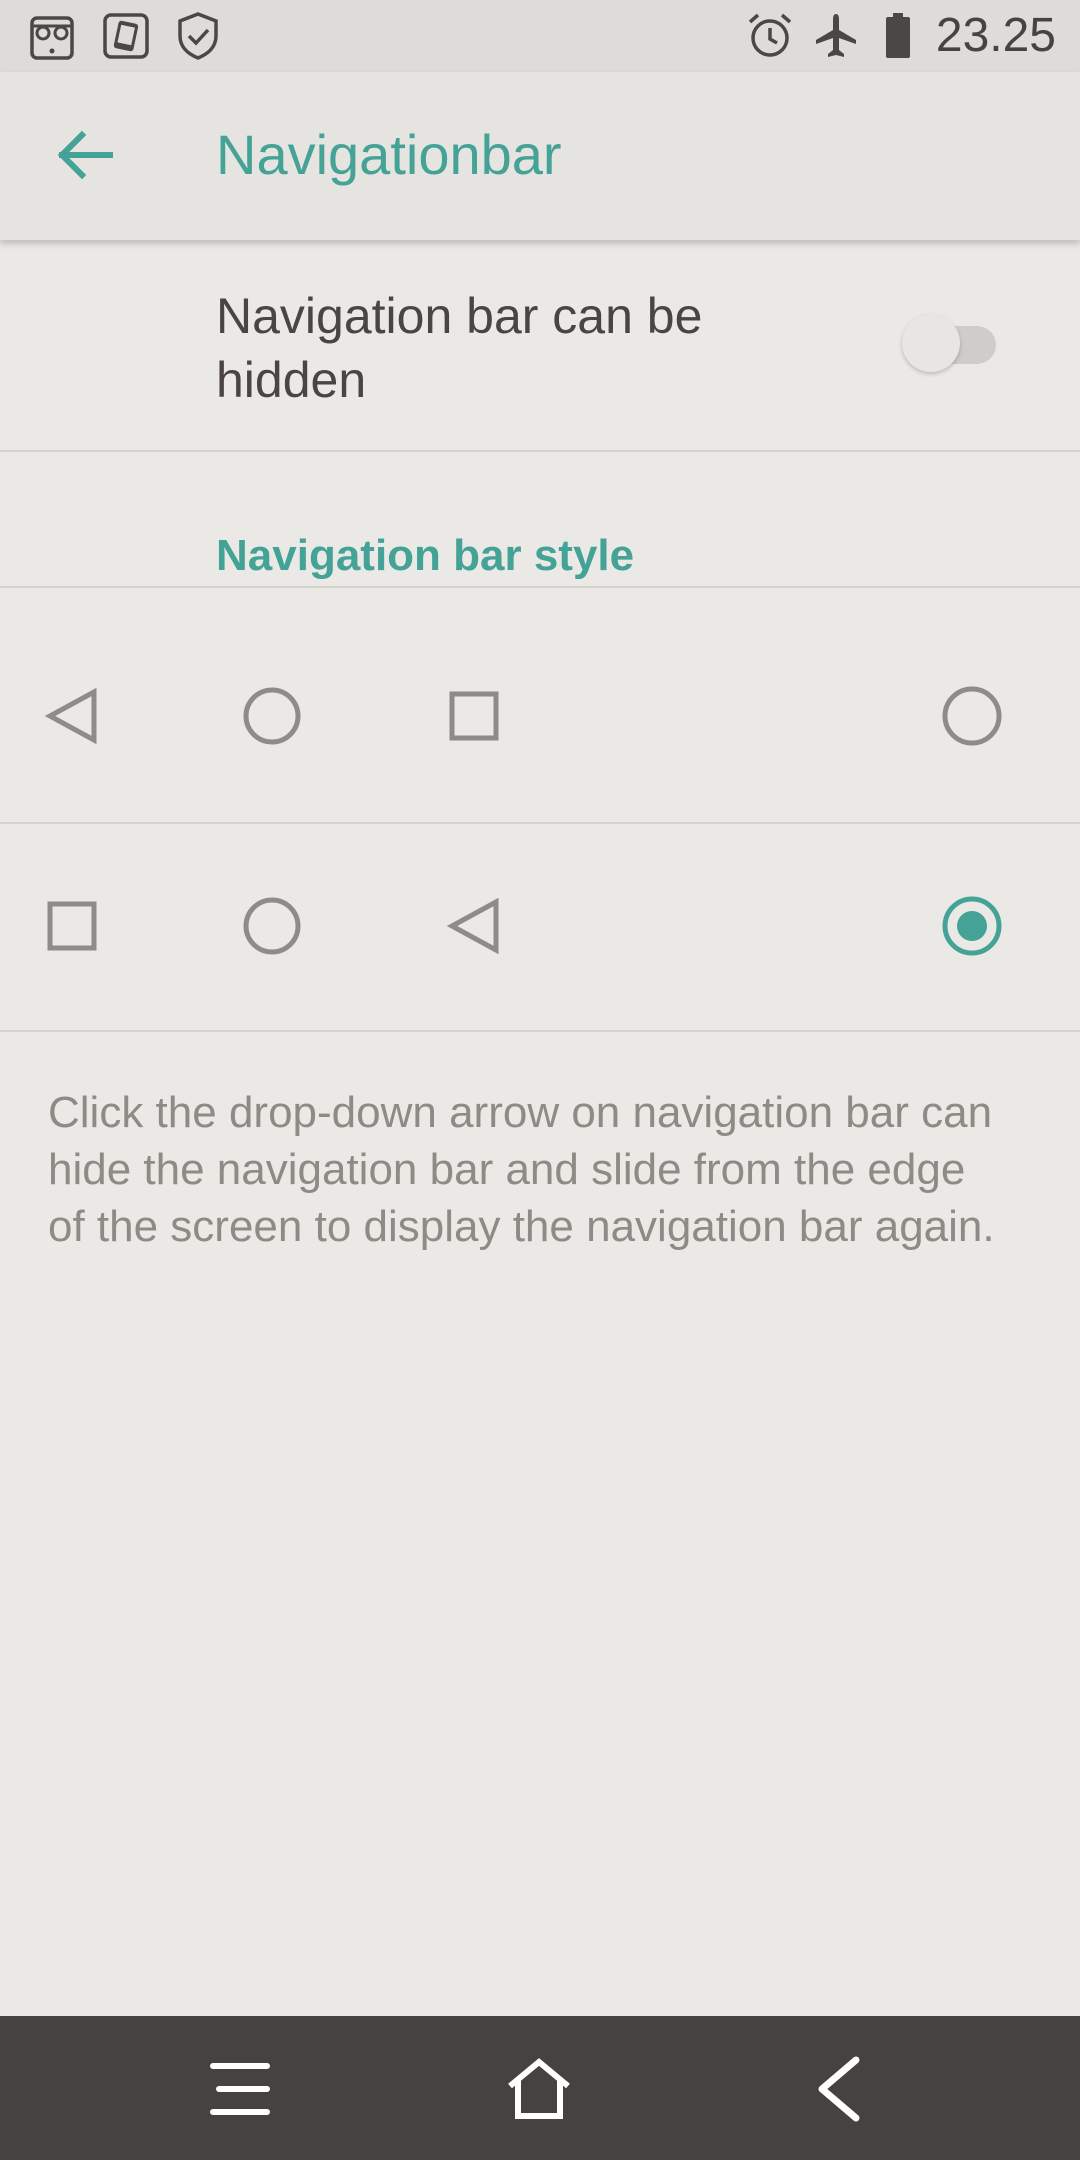  I want to click on arrow-left-icon, so click(85, 155).